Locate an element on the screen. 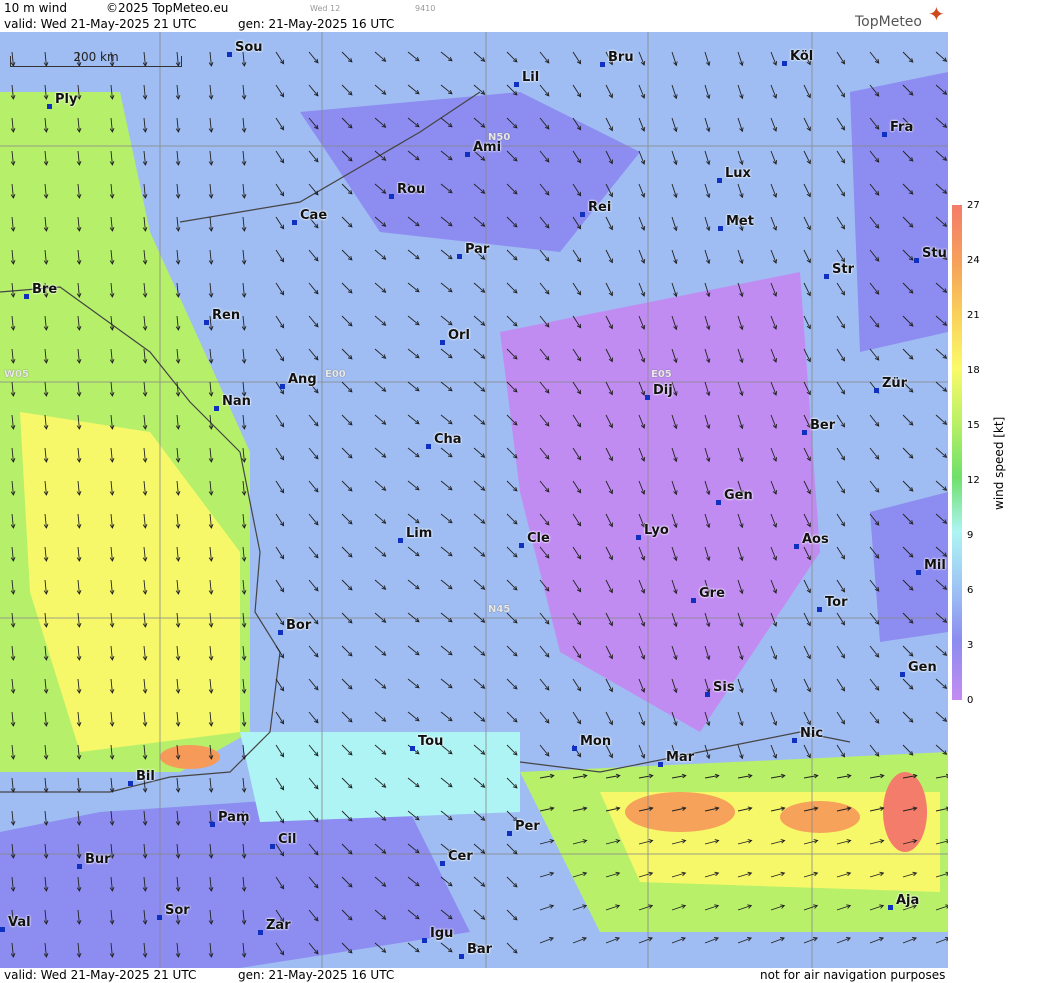 The image size is (1039, 983). legend-tick: 24 is located at coordinates (973, 260).